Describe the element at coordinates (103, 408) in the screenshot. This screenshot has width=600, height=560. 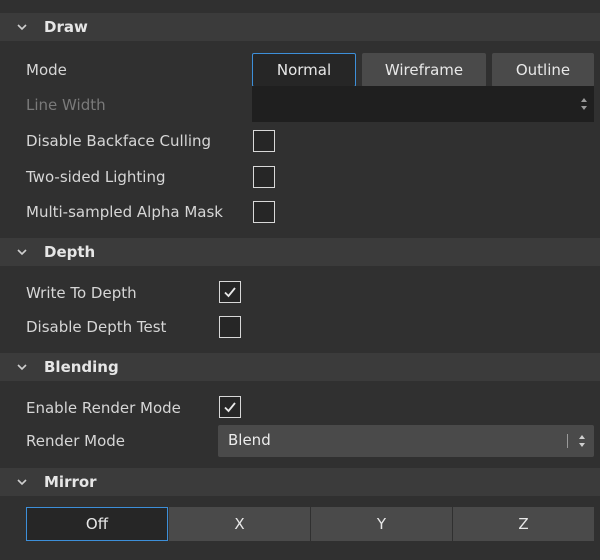
I see `enable-render-mode-label: Enable Render Mode` at that location.